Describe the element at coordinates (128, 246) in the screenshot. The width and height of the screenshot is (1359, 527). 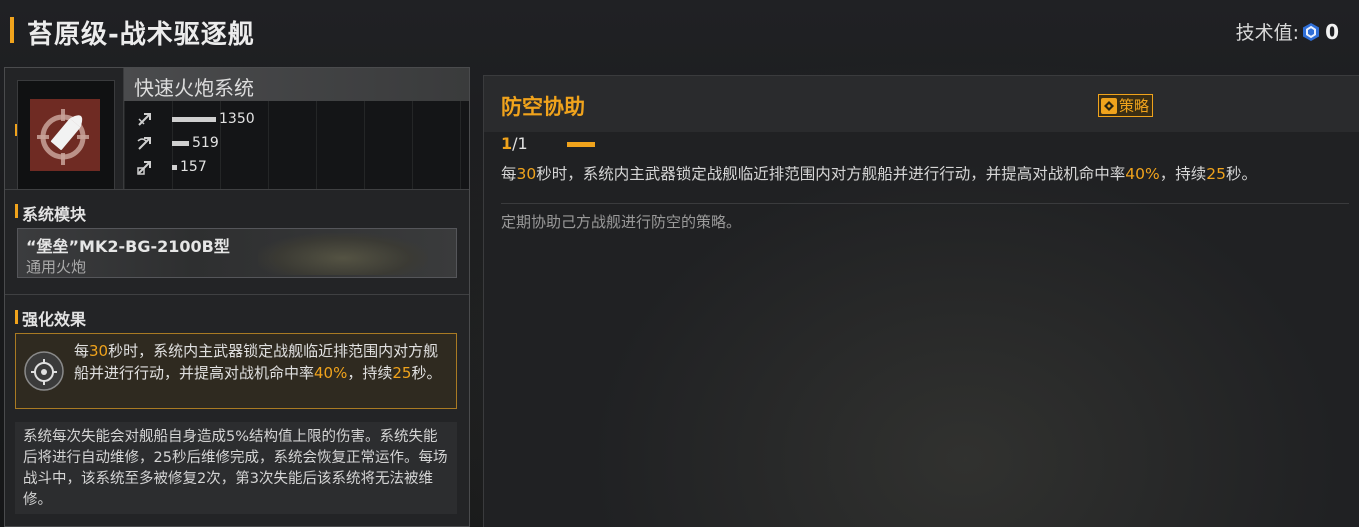
I see `module-name: “堡垒”MK2-BG-2100B型` at that location.